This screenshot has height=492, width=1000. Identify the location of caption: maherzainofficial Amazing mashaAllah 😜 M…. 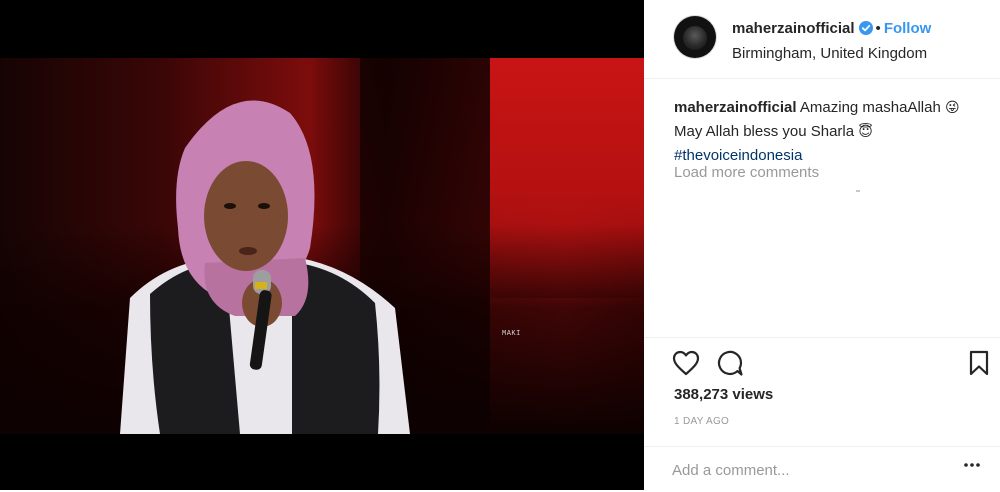
(824, 131).